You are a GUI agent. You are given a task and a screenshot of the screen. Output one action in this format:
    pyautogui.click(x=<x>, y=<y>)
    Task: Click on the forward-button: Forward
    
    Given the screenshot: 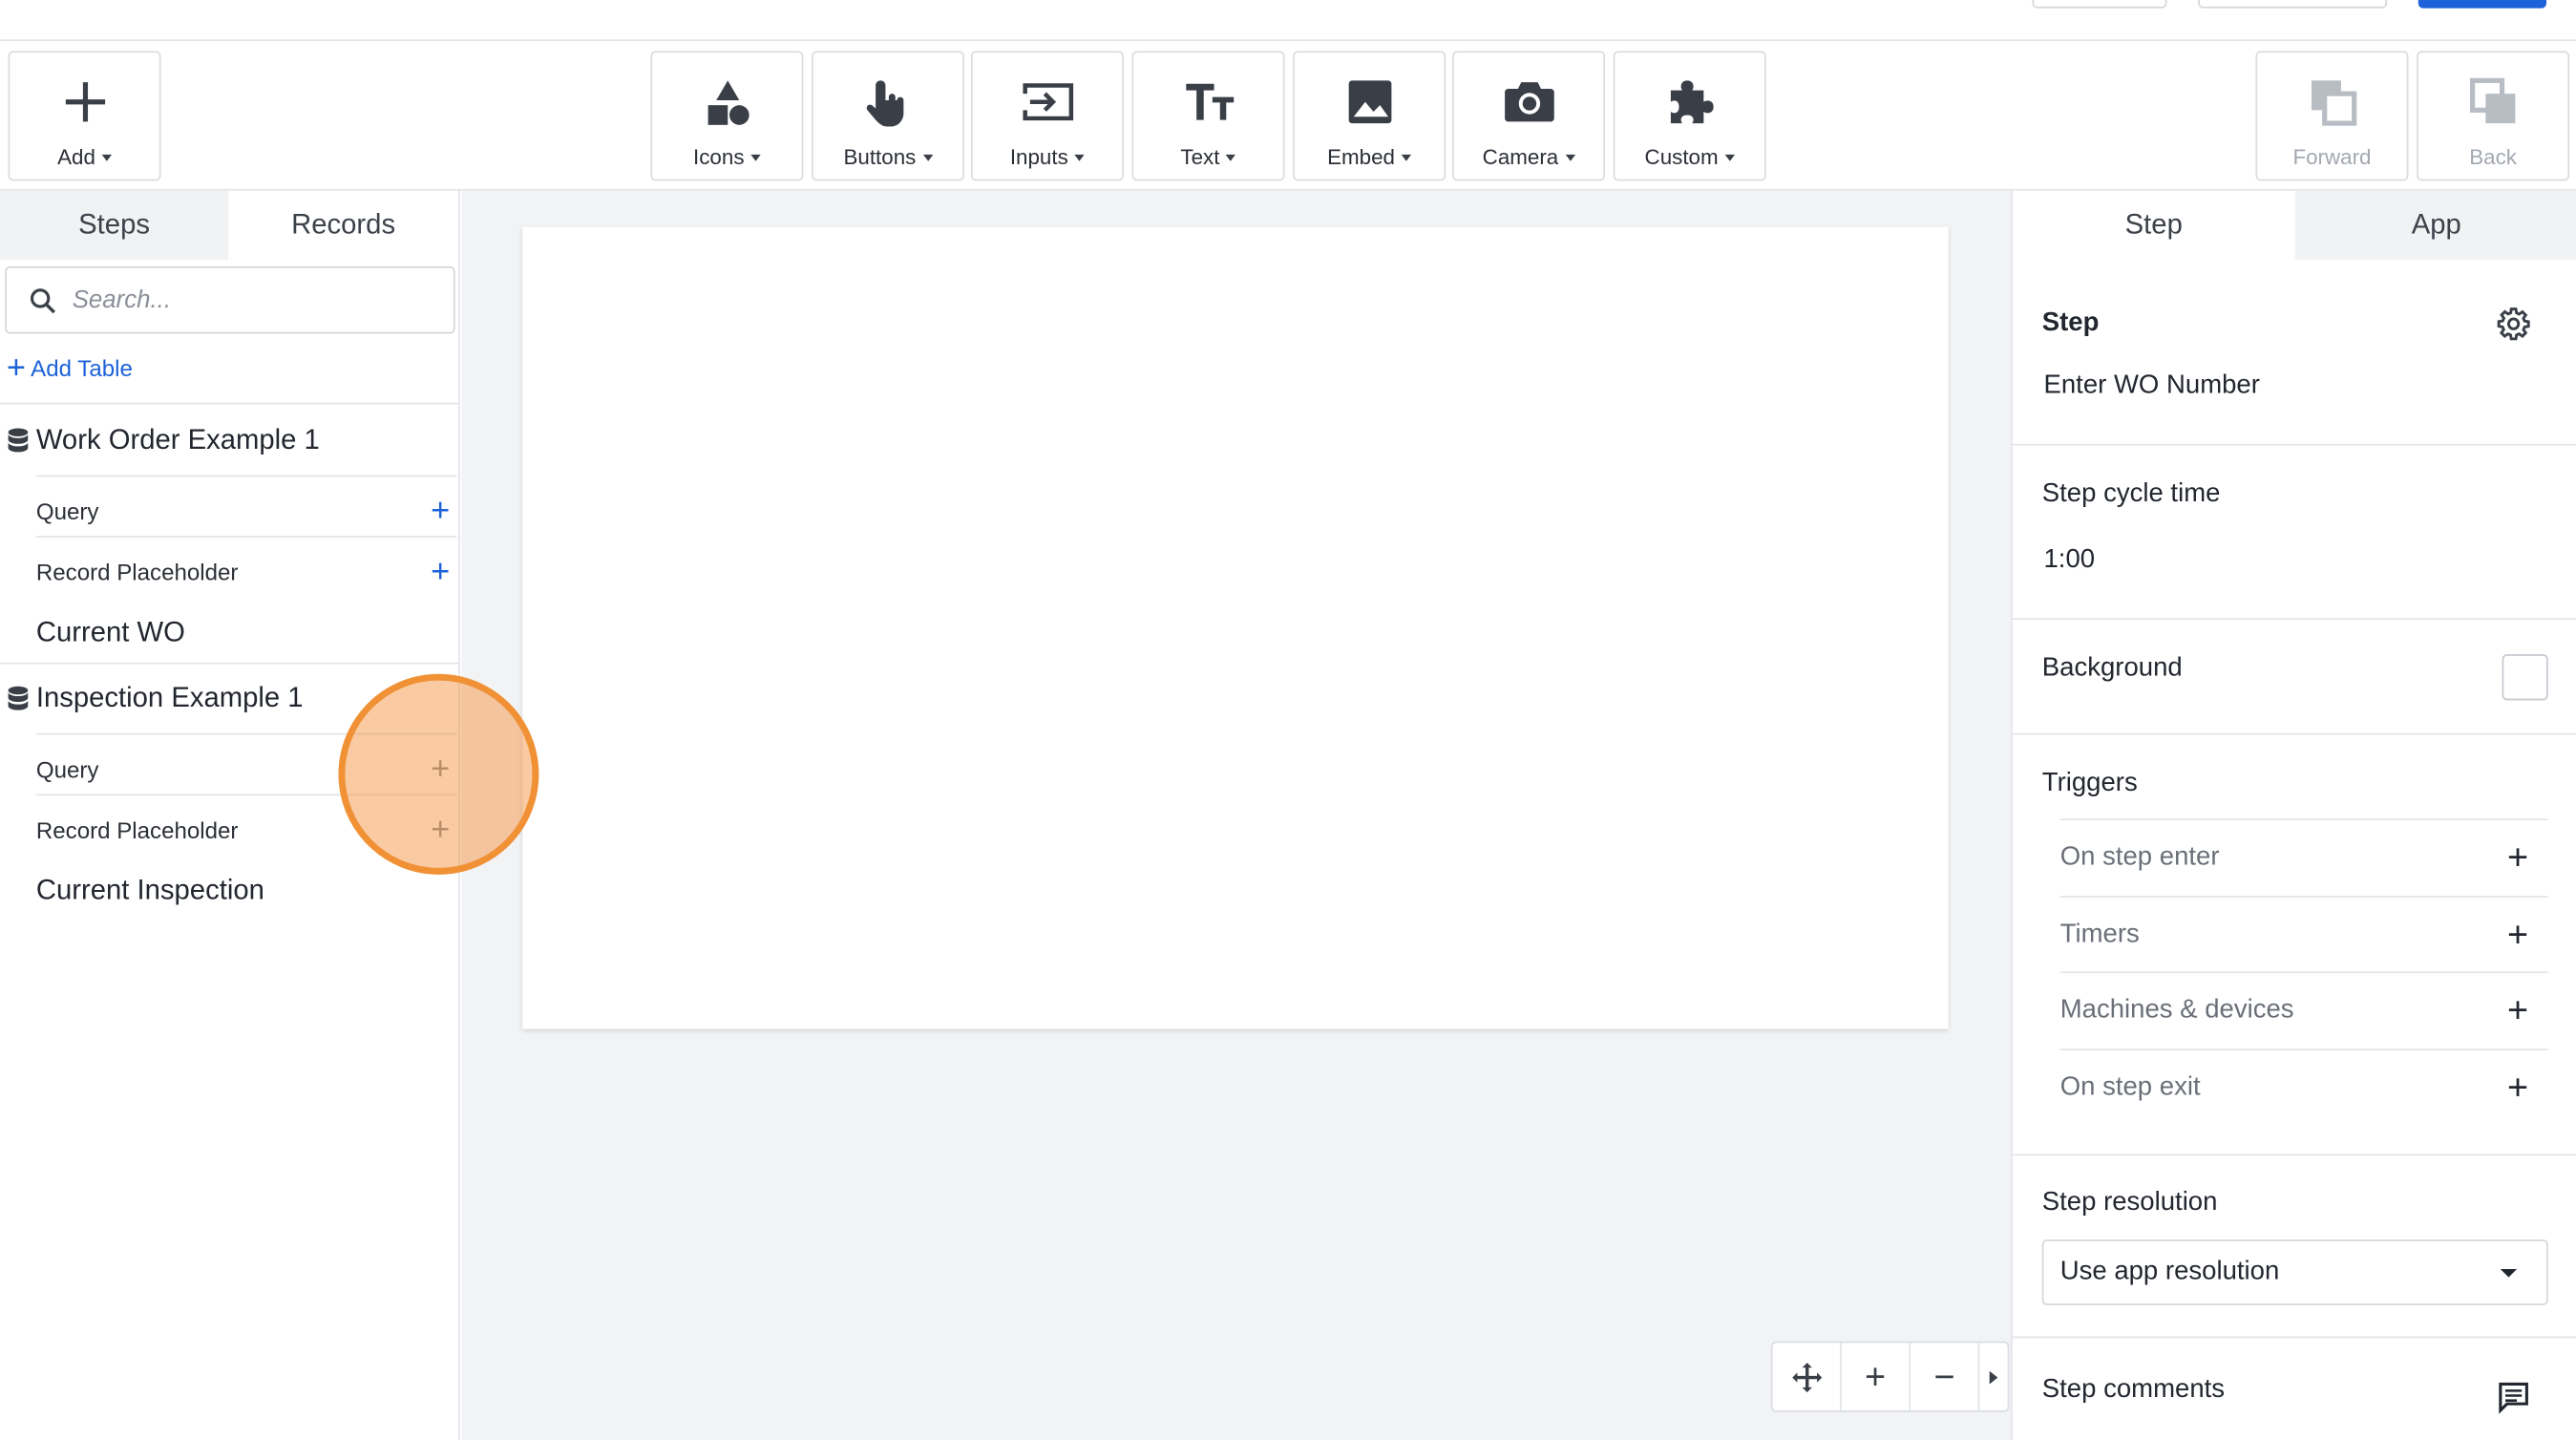 What is the action you would take?
    pyautogui.click(x=2332, y=116)
    